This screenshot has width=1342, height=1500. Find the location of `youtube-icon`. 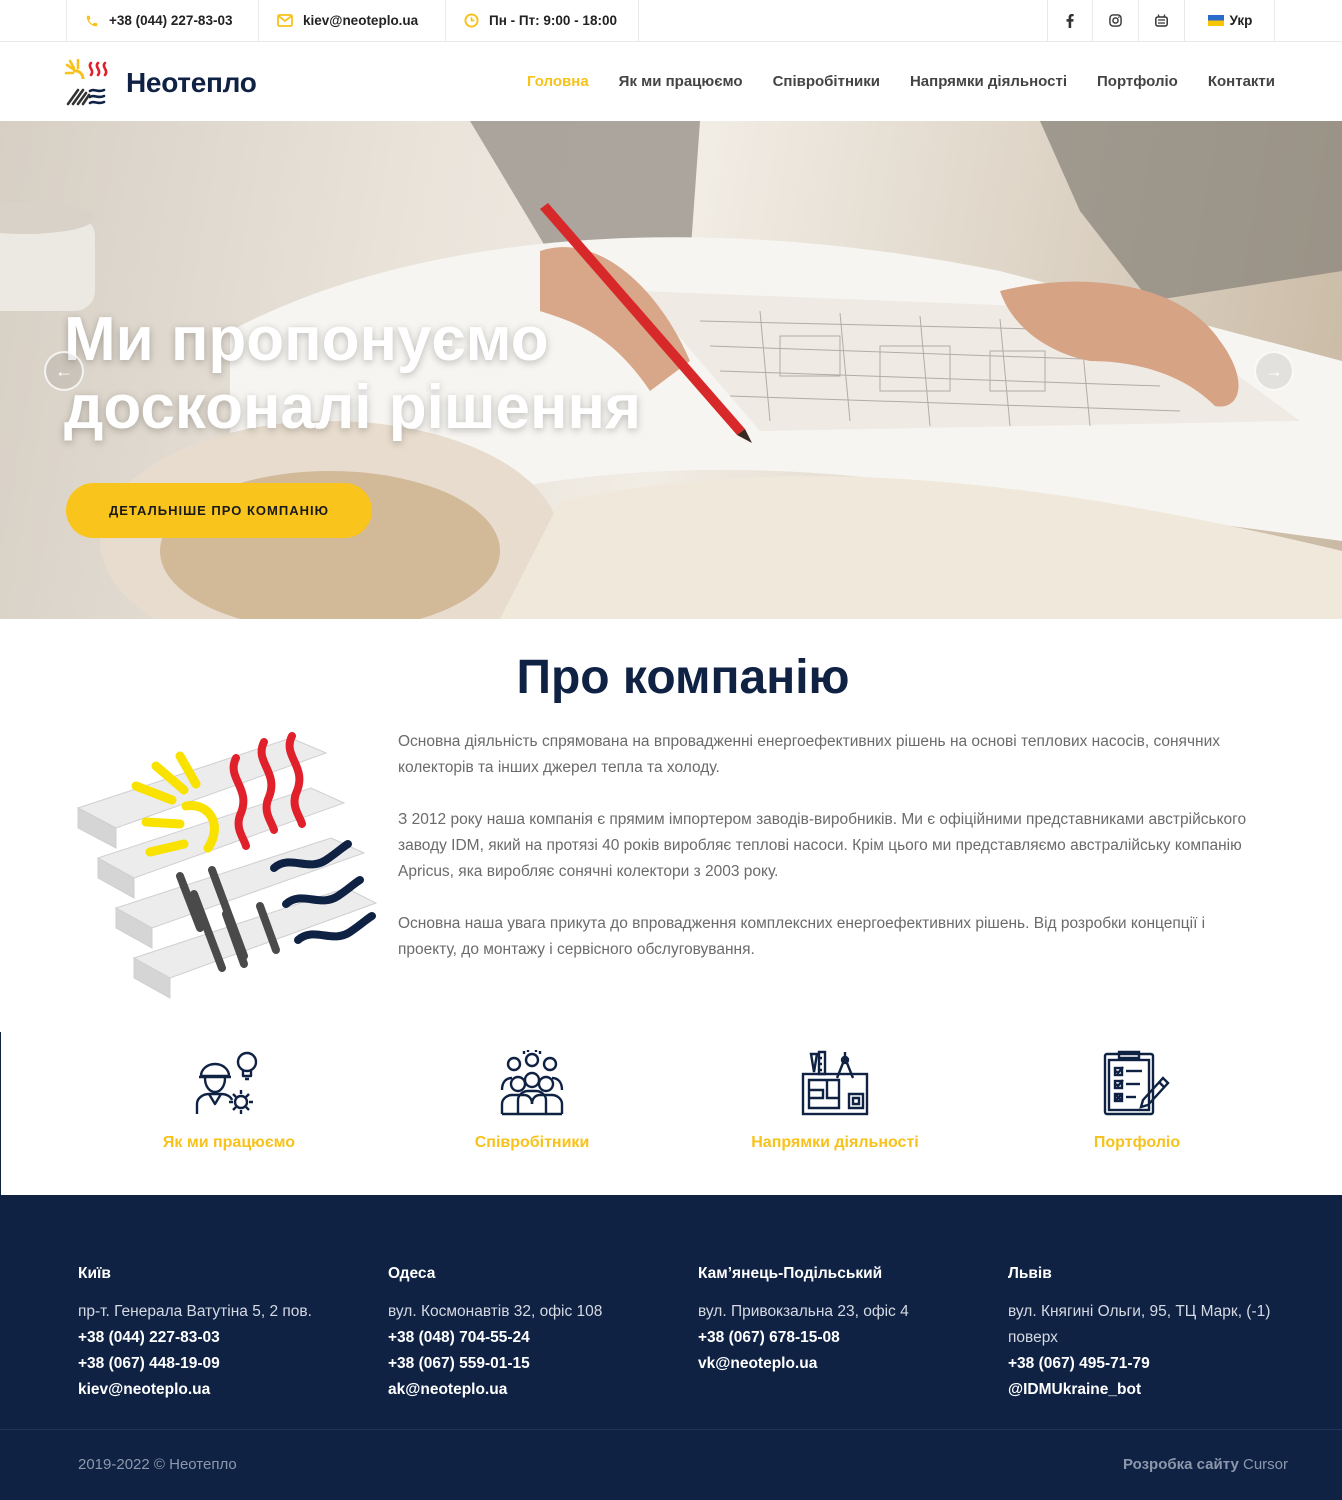

youtube-icon is located at coordinates (1161, 20).